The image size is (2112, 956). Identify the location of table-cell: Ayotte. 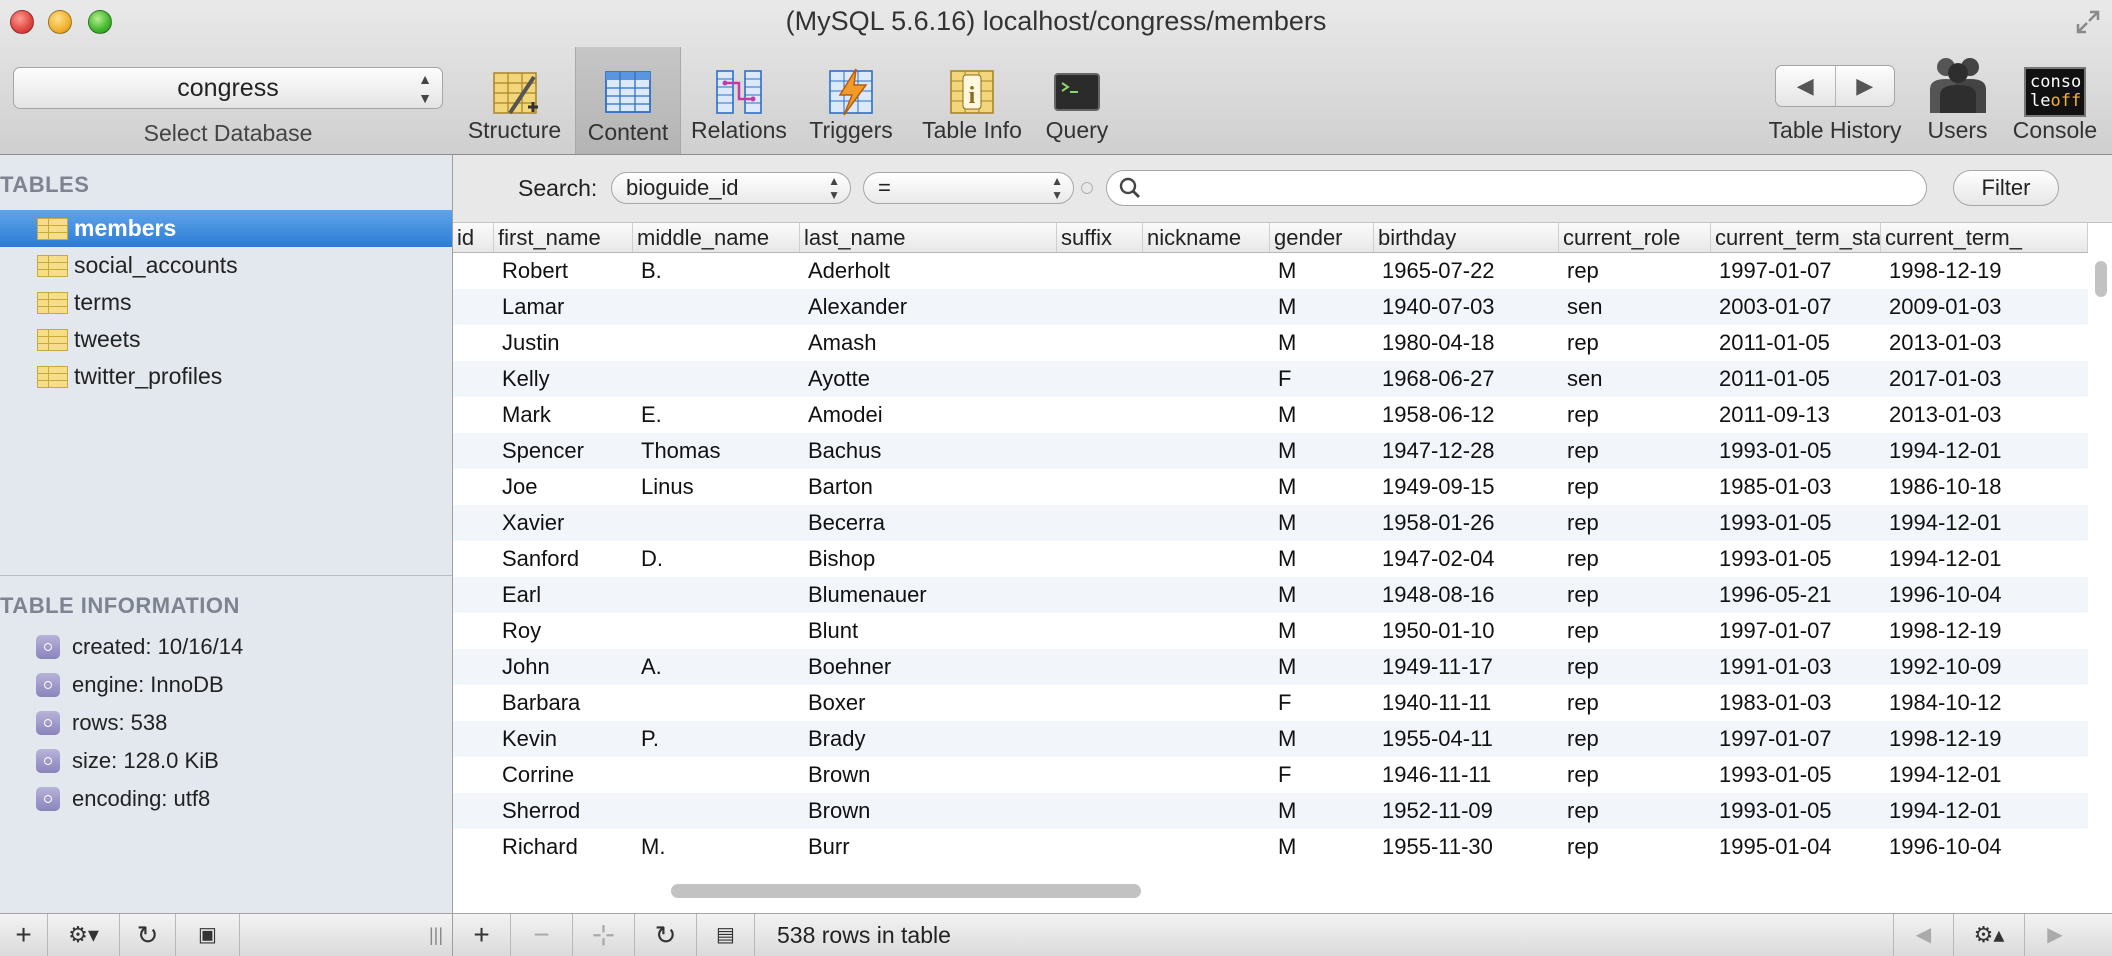
(928, 379).